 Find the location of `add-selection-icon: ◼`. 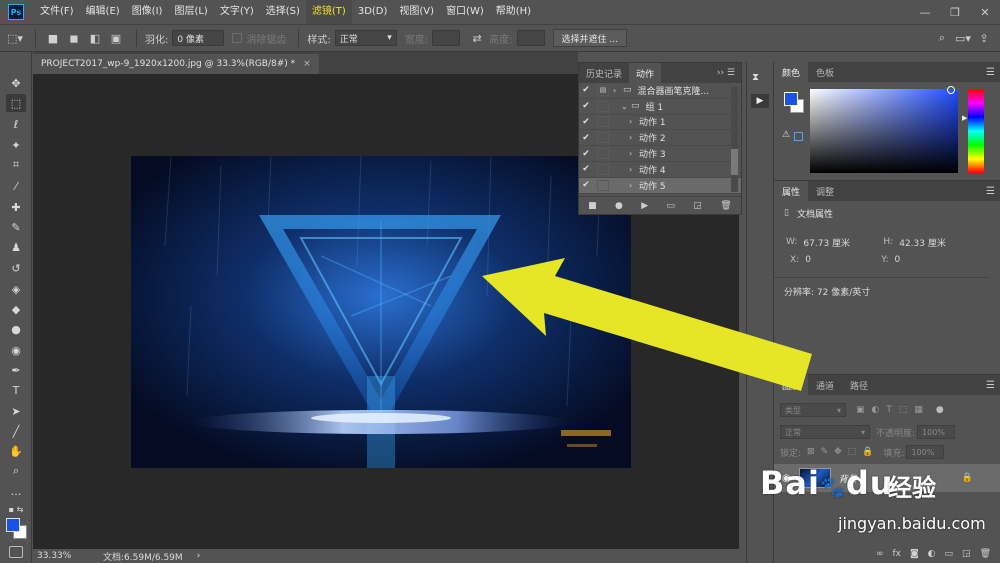

add-selection-icon: ◼ is located at coordinates (74, 38).